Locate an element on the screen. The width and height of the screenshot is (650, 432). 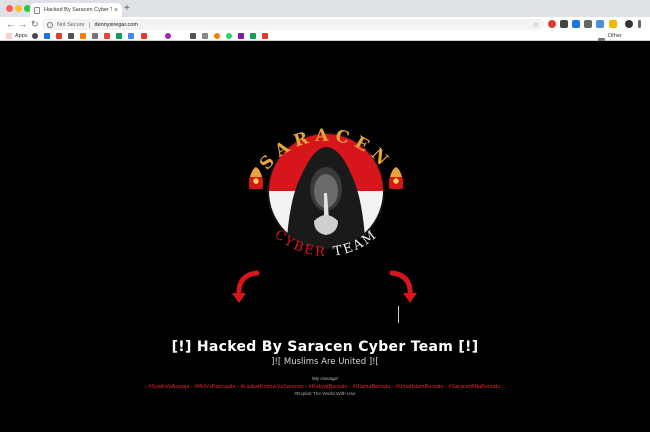
profile-avatar-icon is located at coordinates (629, 24).